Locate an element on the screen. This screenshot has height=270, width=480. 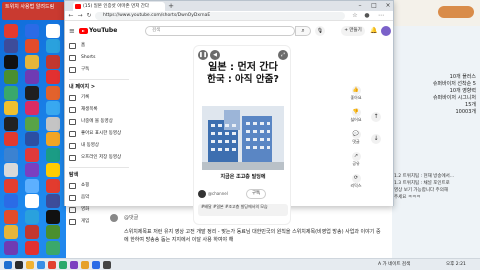
reload-icon: ↻ is located at coordinates (89, 16).